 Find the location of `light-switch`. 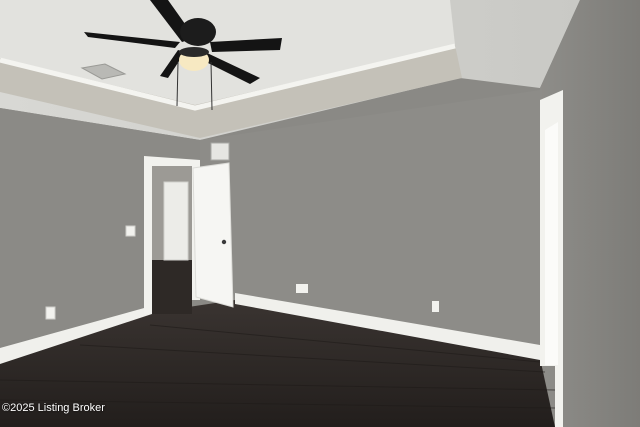

light-switch is located at coordinates (130, 231).